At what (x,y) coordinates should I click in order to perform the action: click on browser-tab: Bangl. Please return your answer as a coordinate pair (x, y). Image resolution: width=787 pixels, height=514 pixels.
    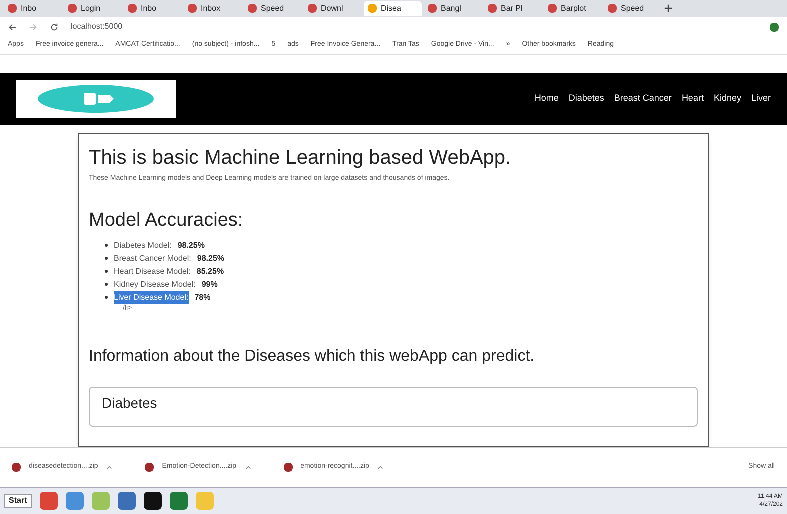
    Looking at the image, I should click on (453, 8).